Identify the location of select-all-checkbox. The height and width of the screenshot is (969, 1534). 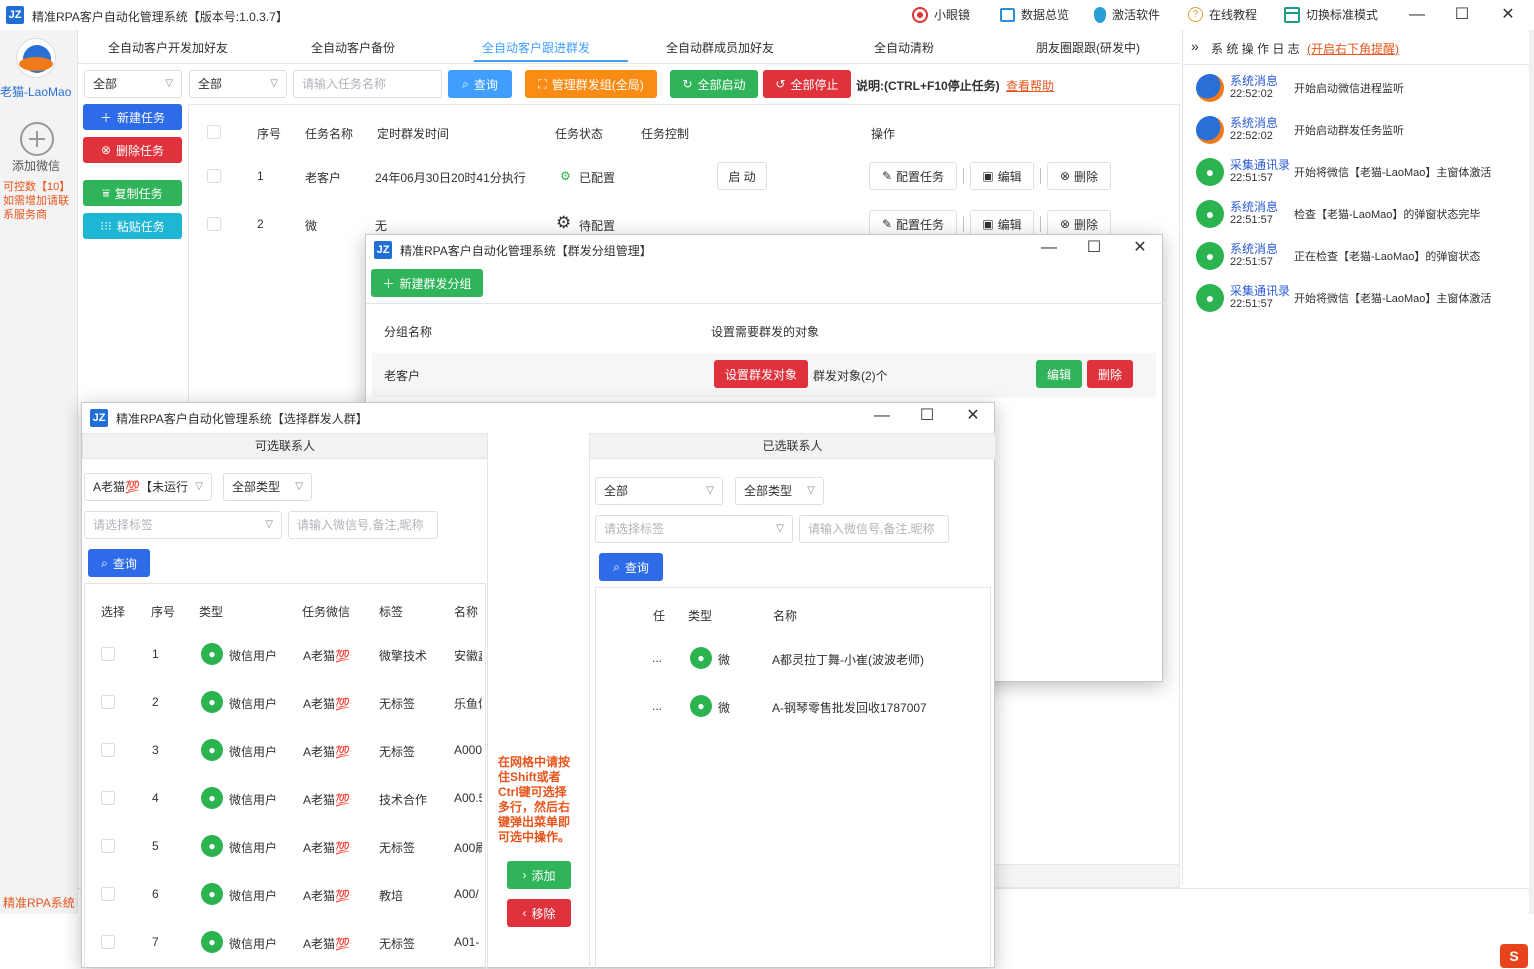
(214, 132).